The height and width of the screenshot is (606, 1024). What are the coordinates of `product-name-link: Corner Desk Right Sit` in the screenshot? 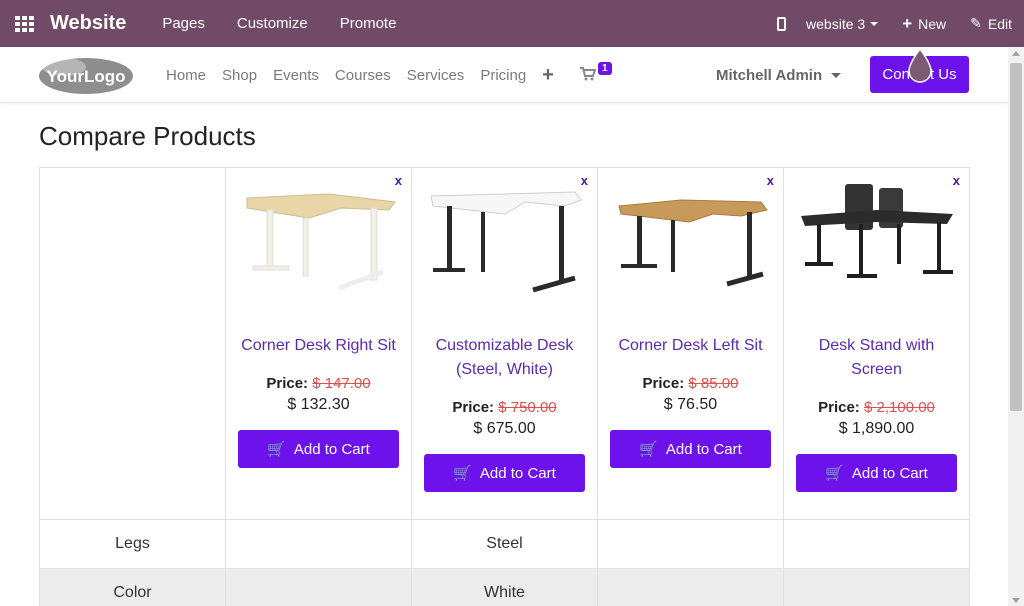 It's located at (318, 346).